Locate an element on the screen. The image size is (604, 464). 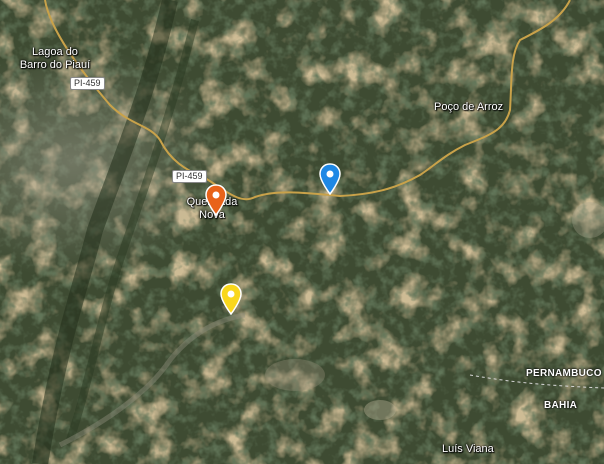
place-label-line: Lagoa do is located at coordinates (55, 52).